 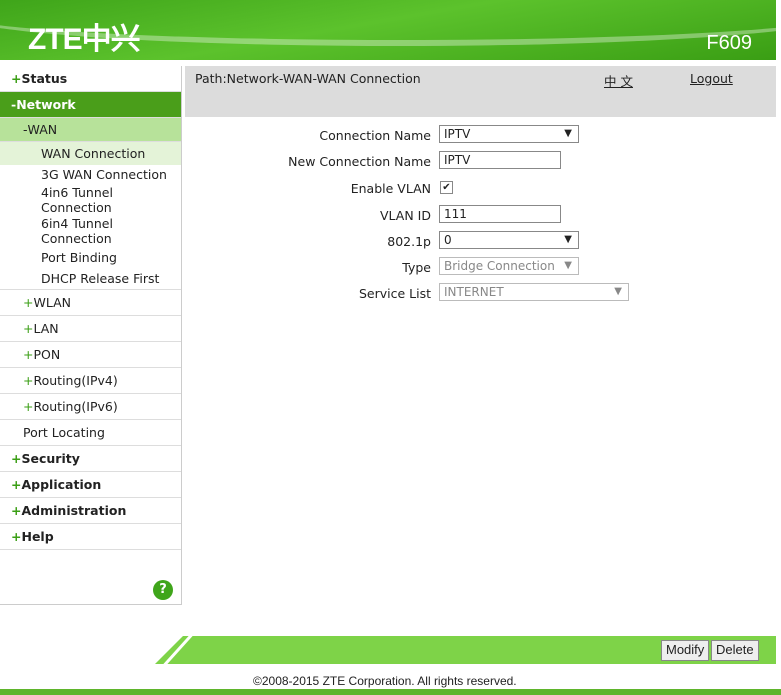 What do you see at coordinates (509, 266) in the screenshot?
I see `type-select: Bridge Connection` at bounding box center [509, 266].